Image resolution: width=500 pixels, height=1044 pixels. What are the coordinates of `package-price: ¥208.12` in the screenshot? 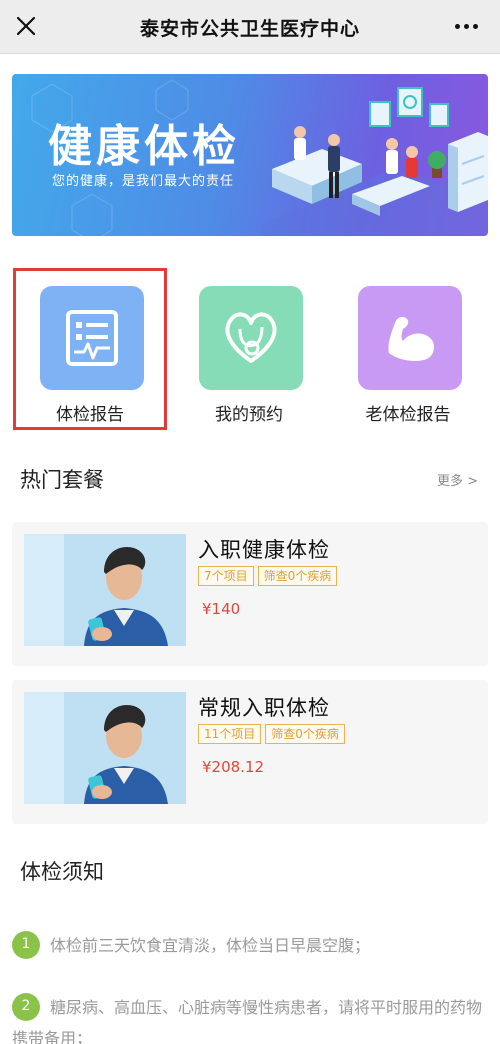 It's located at (233, 767).